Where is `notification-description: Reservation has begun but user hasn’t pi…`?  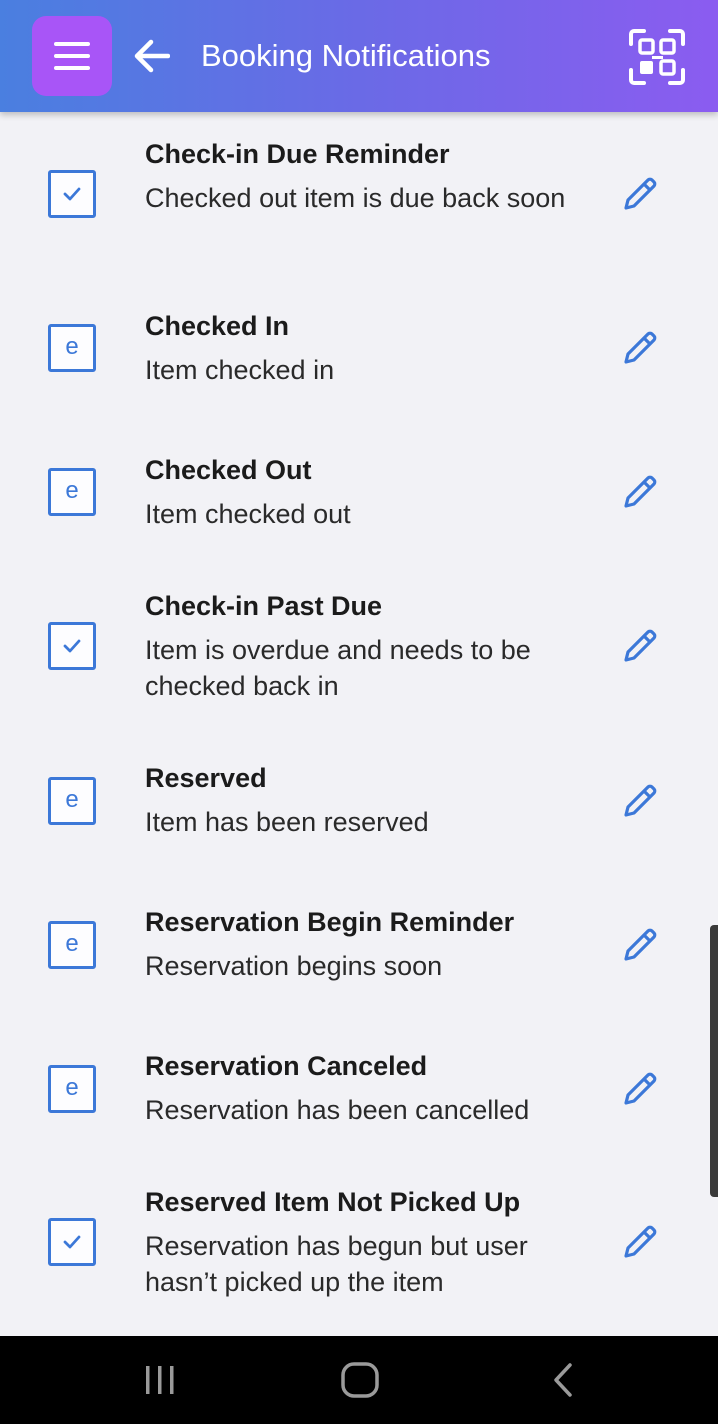 notification-description: Reservation has begun but user hasn’t pi… is located at coordinates (336, 1264).